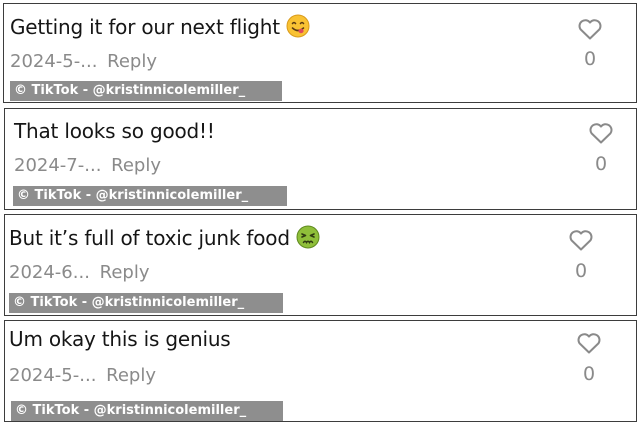 This screenshot has height=425, width=640. Describe the element at coordinates (145, 27) in the screenshot. I see `comment-body: Getting it for our next flight` at that location.